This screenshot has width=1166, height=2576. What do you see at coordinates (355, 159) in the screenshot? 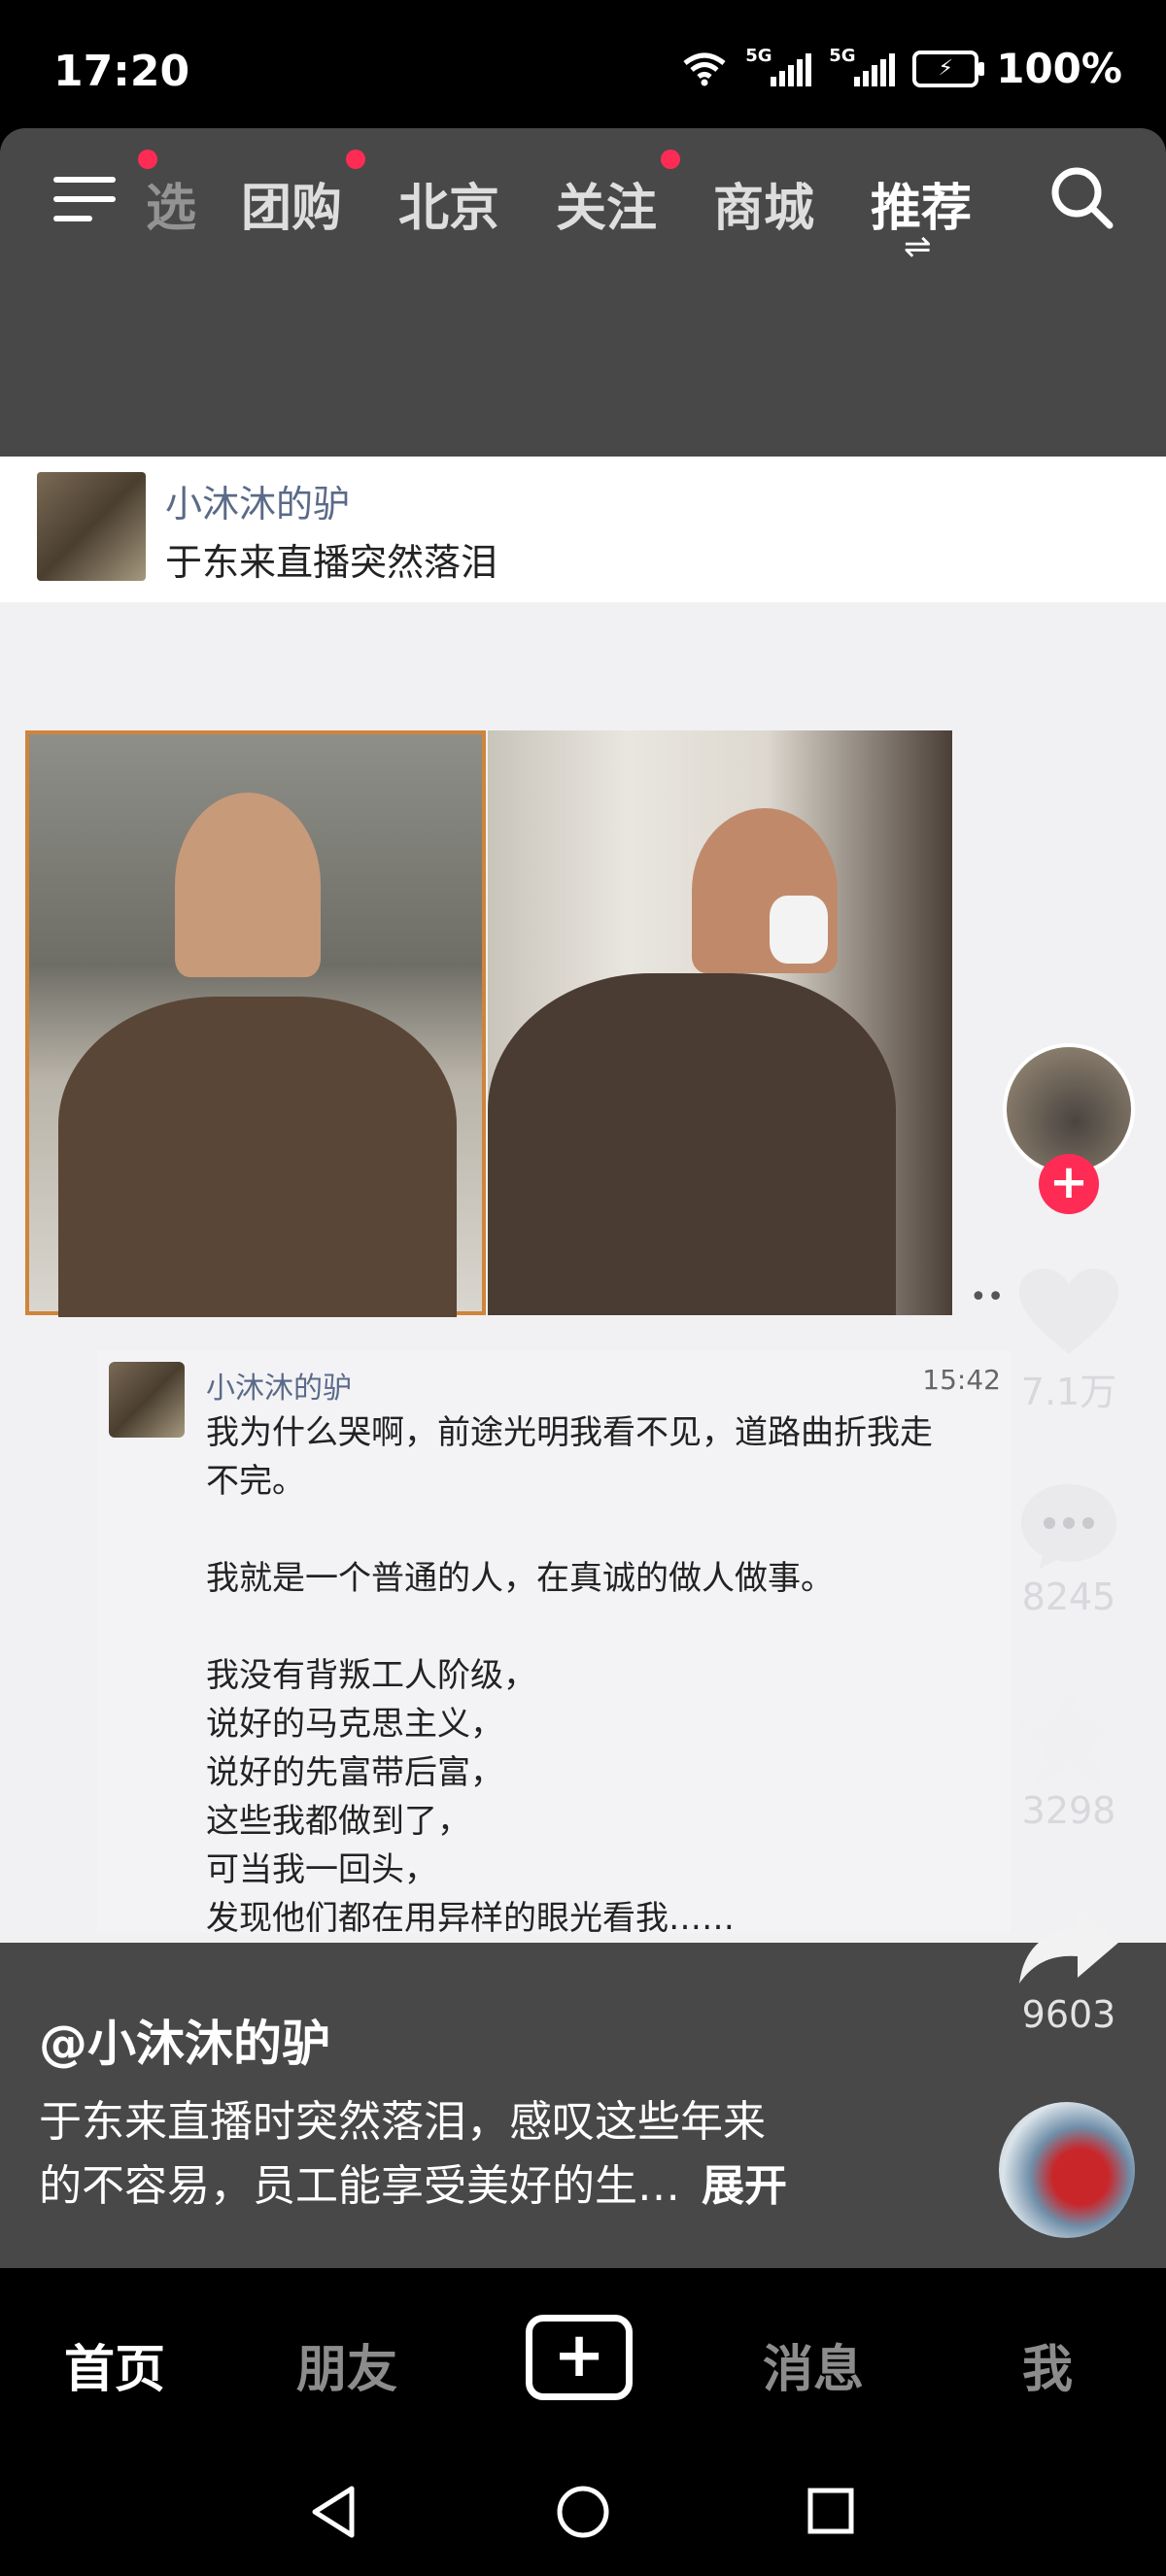
I see `tab-group-buy-badge` at bounding box center [355, 159].